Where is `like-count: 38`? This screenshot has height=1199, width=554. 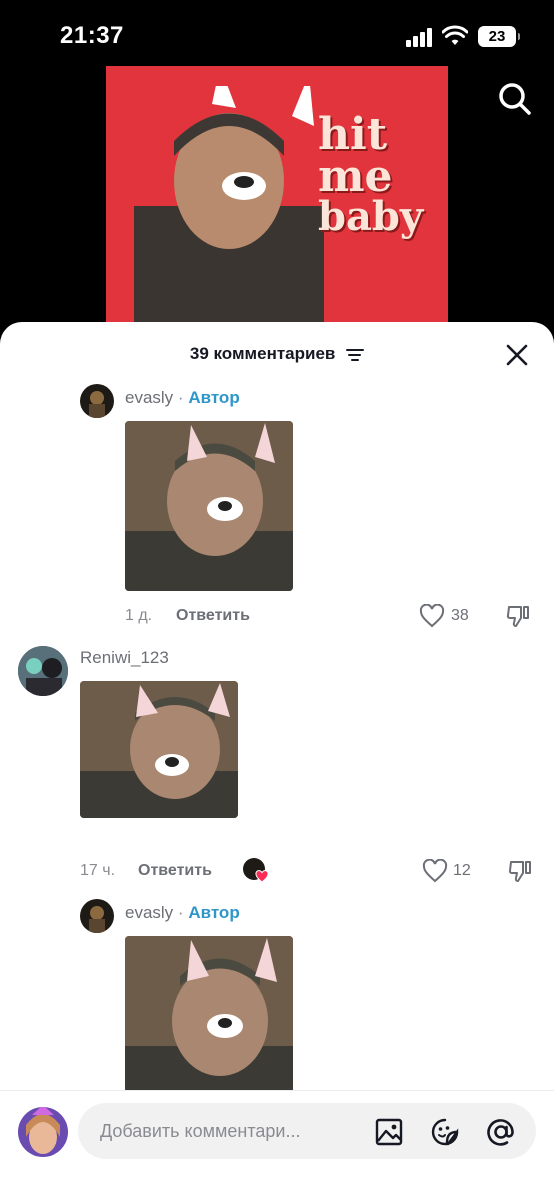 like-count: 38 is located at coordinates (460, 615).